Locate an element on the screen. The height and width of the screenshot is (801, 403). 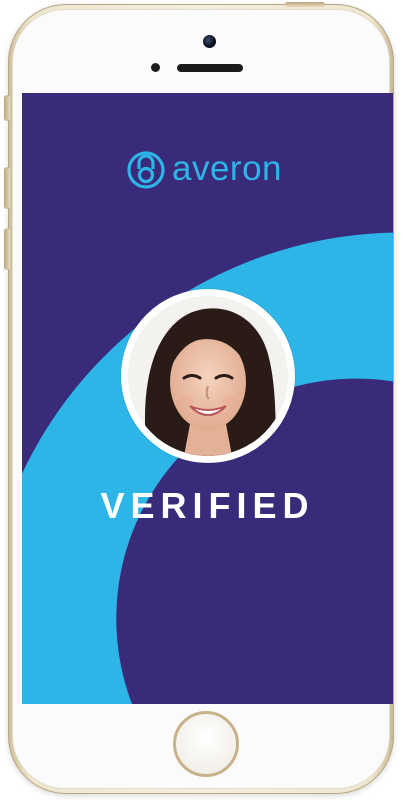
user-portrait is located at coordinates (208, 376).